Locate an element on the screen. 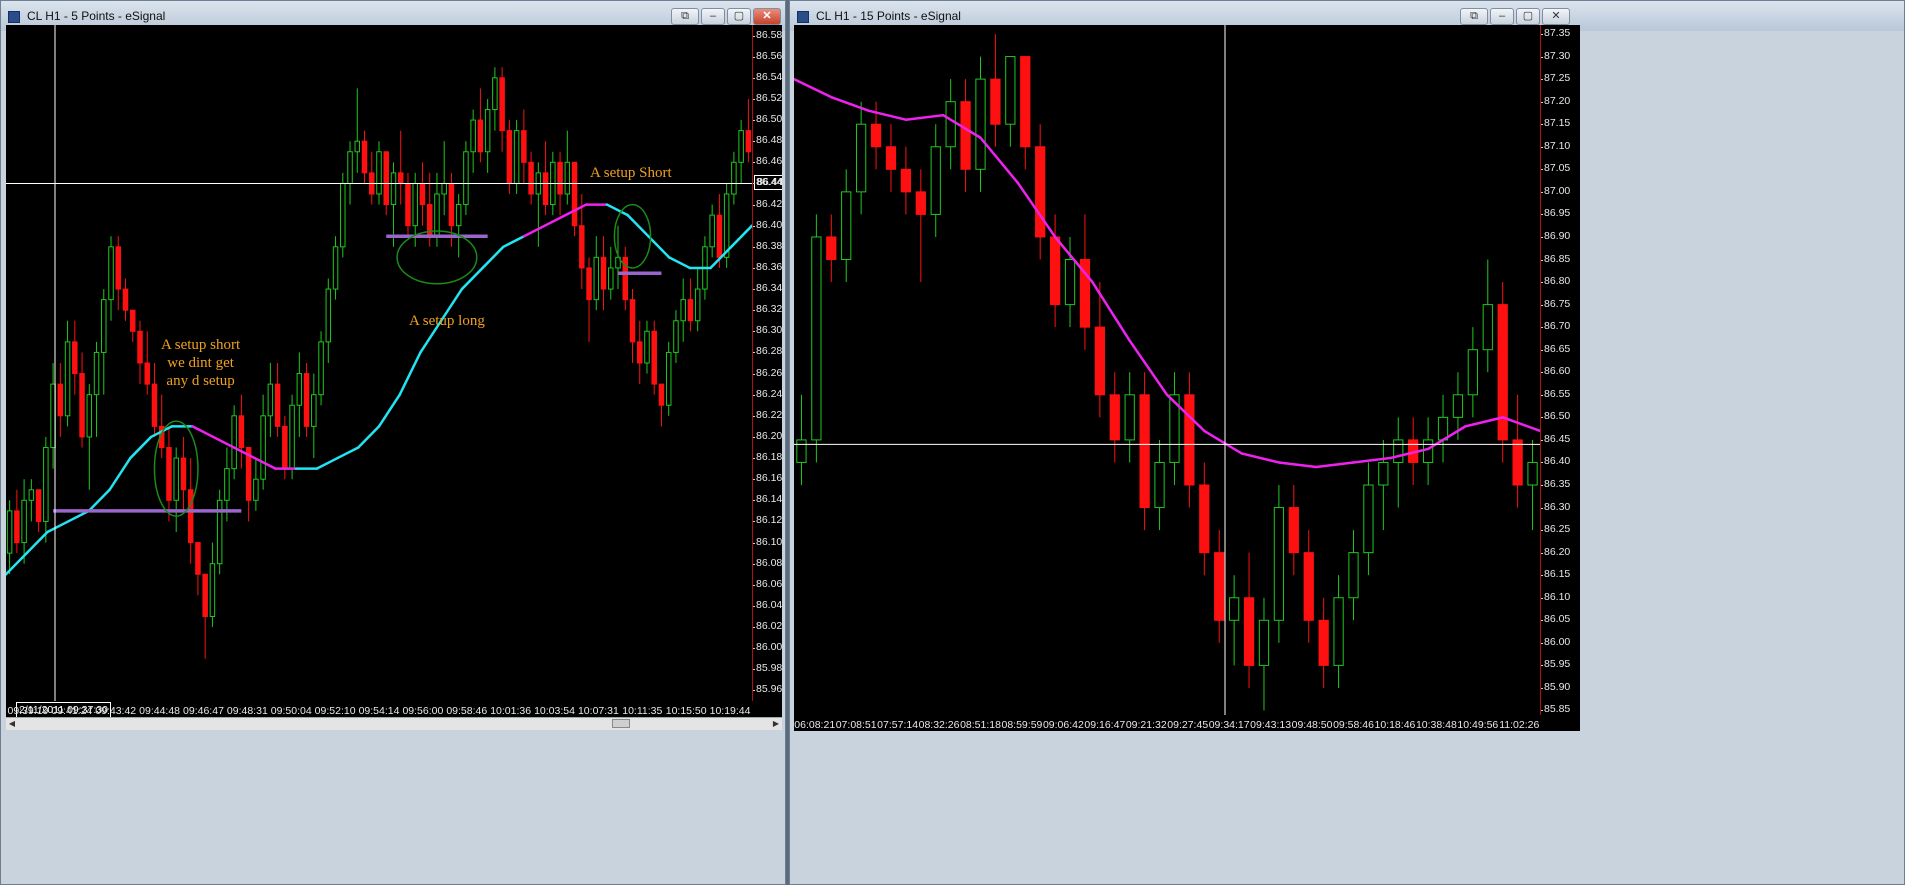 The height and width of the screenshot is (885, 1905). price-tick-label: 86.05 is located at coordinates (1557, 619).